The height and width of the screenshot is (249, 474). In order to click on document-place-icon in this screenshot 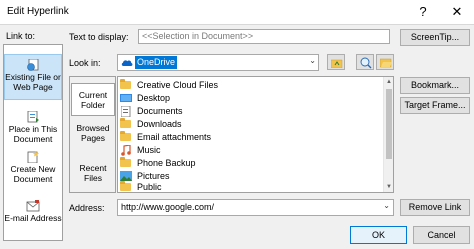, I will do `click(33, 116)`.